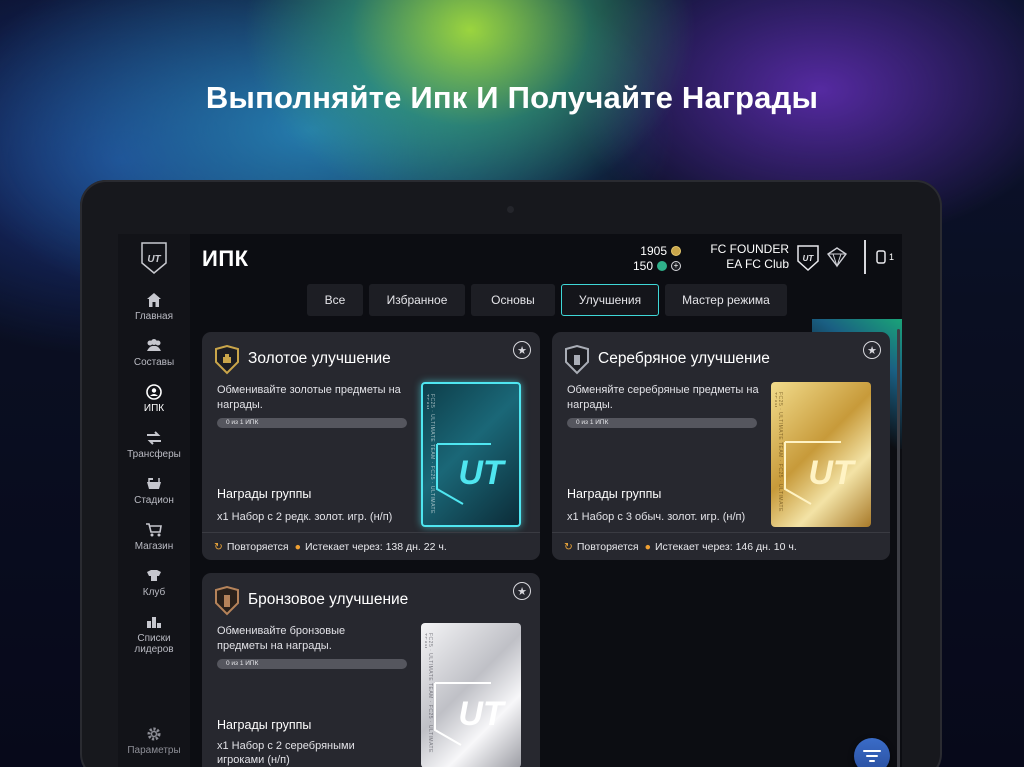  What do you see at coordinates (154, 583) in the screenshot?
I see `sidebar-item-club: Клуб` at bounding box center [154, 583].